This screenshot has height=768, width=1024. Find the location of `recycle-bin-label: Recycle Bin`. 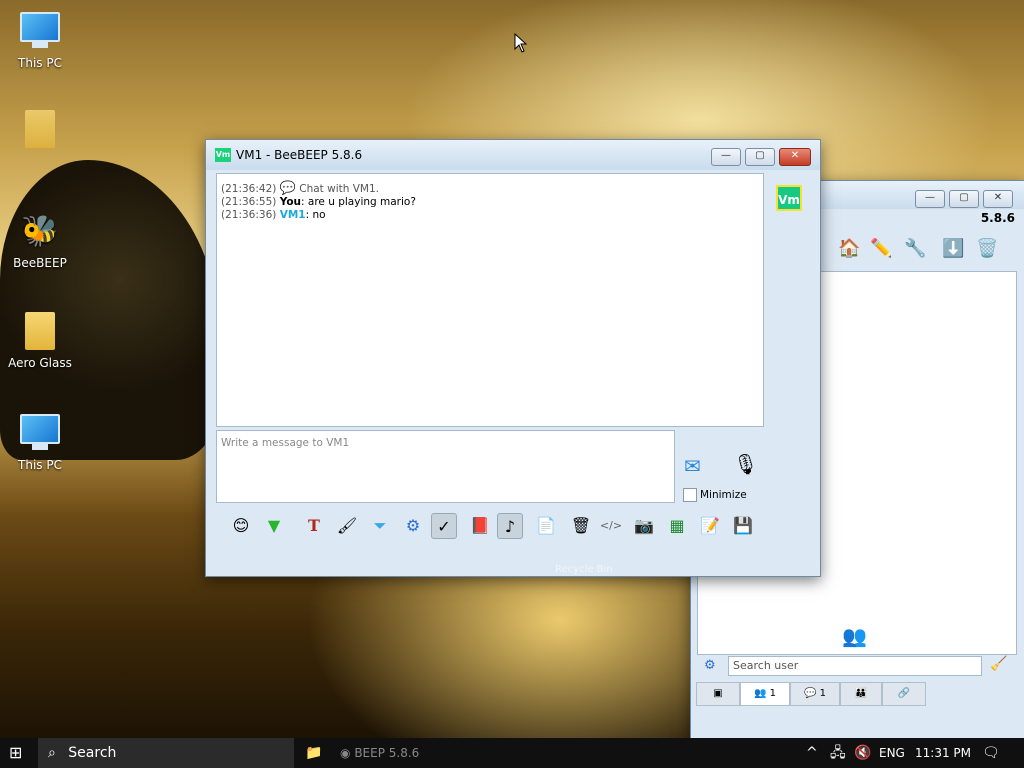

recycle-bin-label: Recycle Bin is located at coordinates (584, 569).